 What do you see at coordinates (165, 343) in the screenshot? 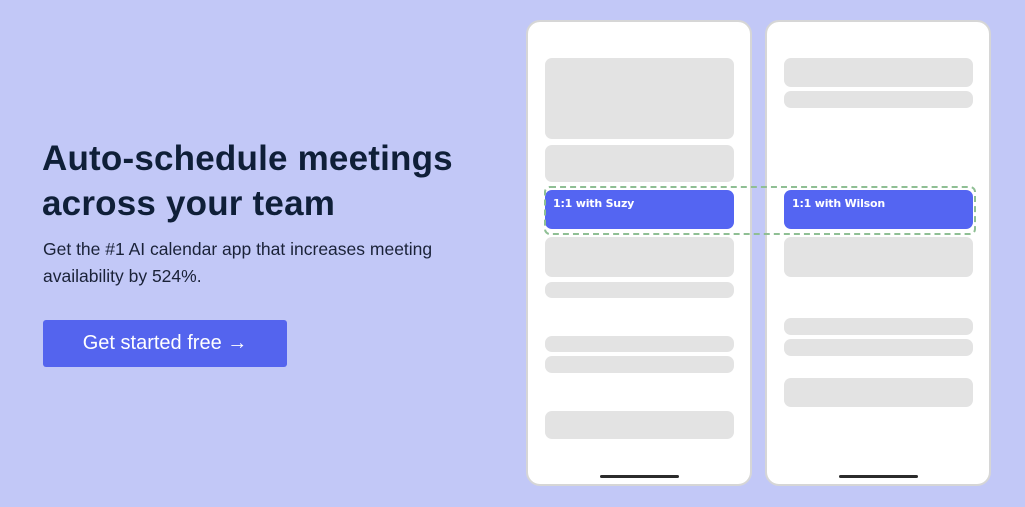
I see `get-started-button: Get started free →` at bounding box center [165, 343].